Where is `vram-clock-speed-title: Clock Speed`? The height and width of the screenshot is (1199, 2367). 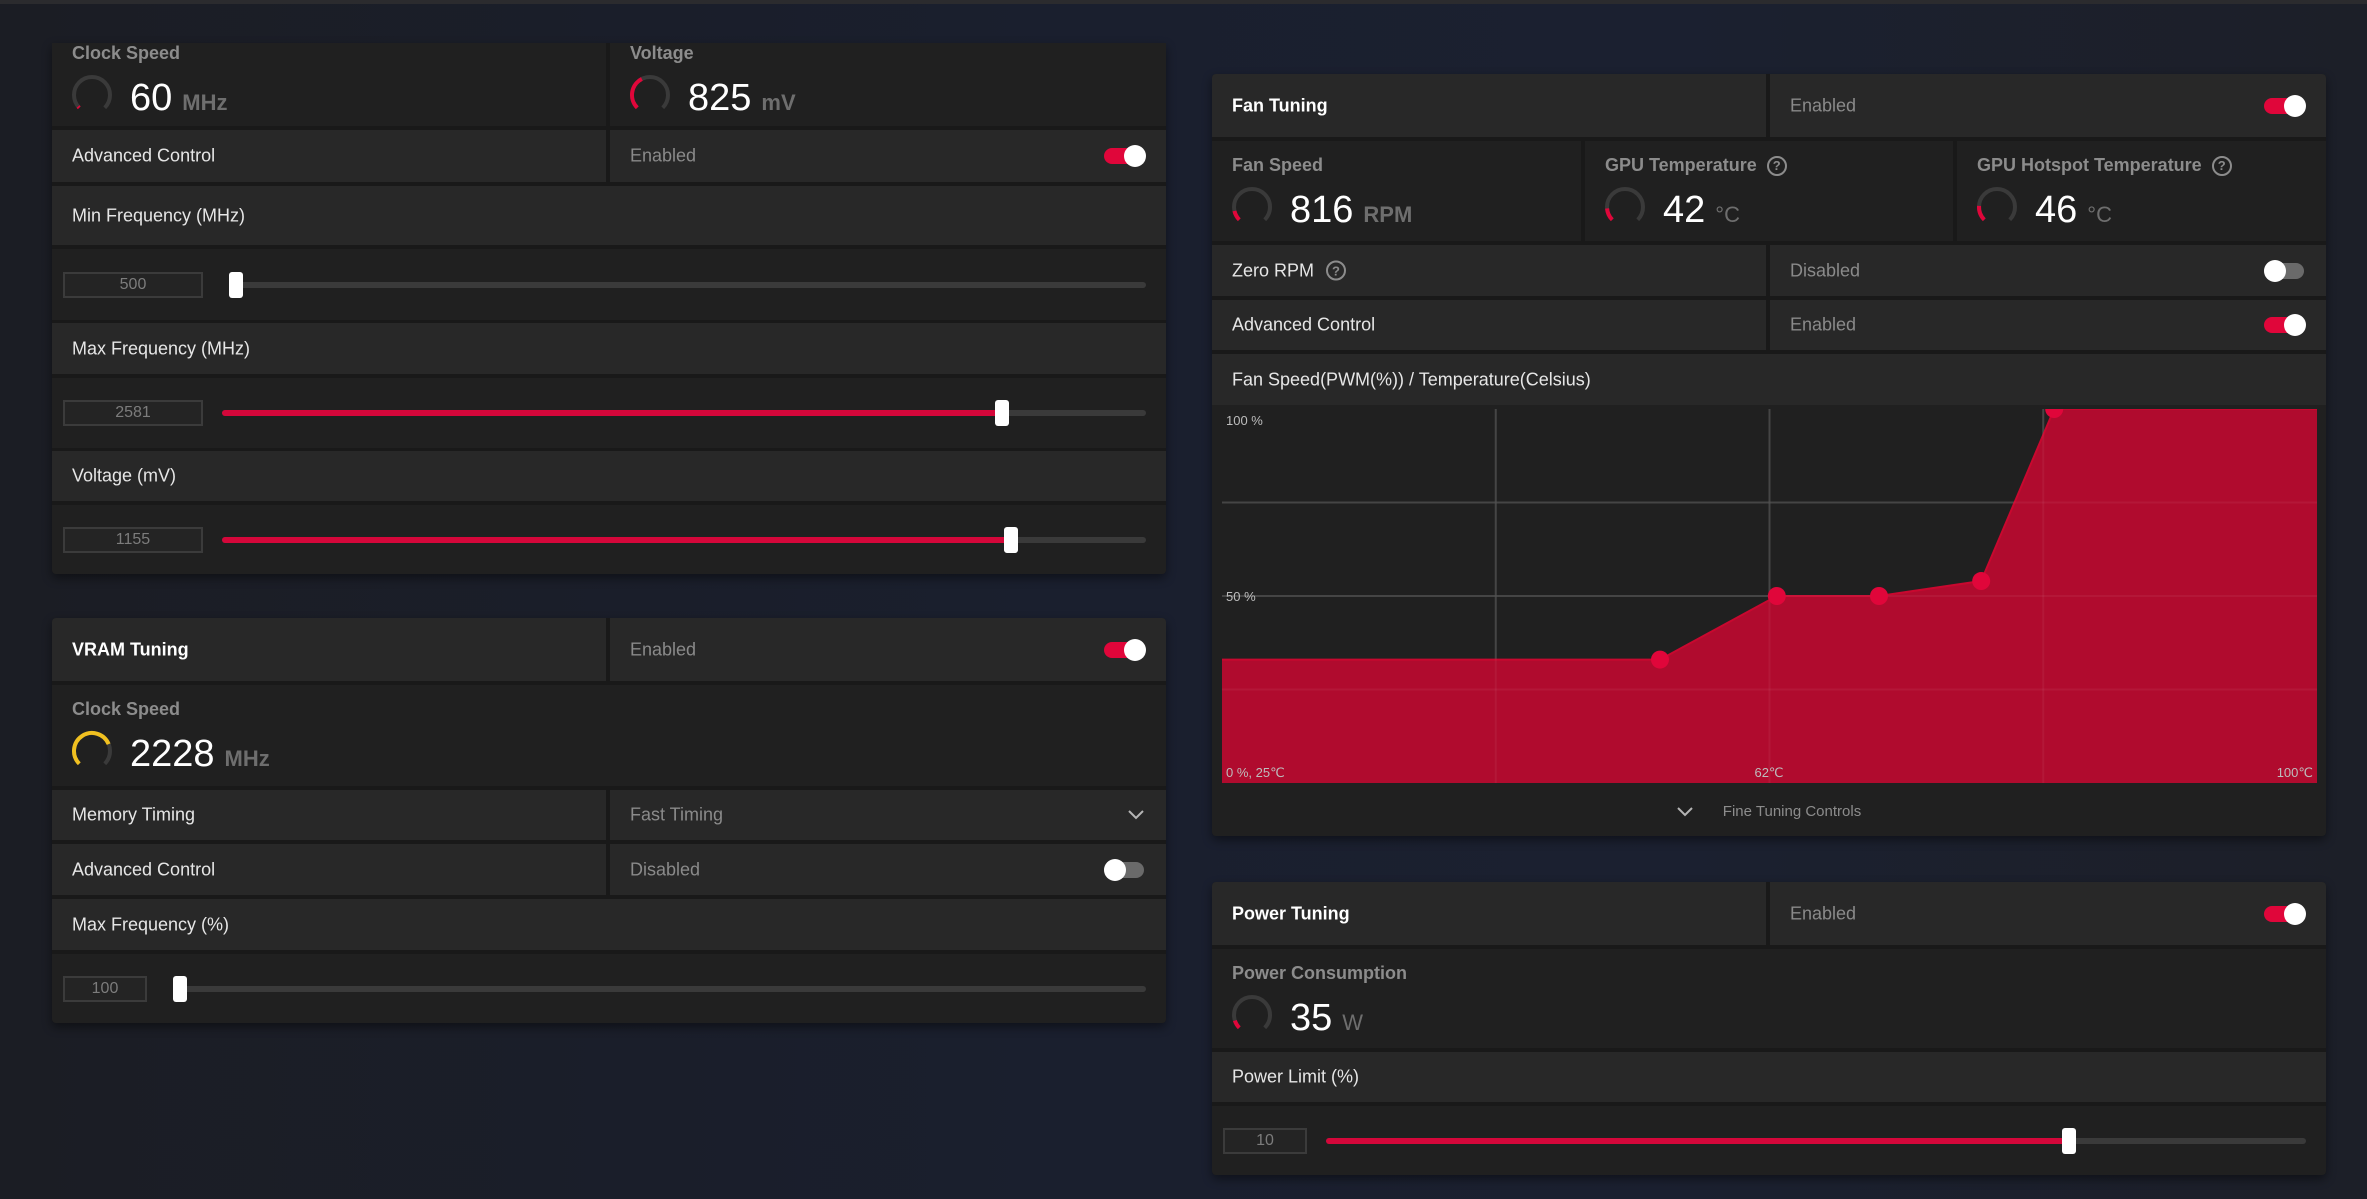
vram-clock-speed-title: Clock Speed is located at coordinates (126, 709).